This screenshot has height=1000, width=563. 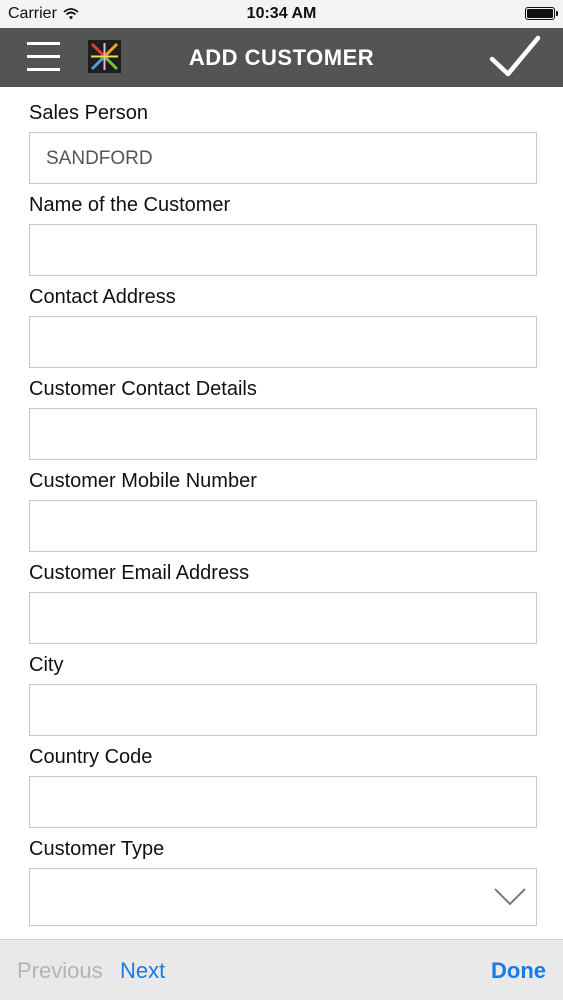 I want to click on customer-name-field, so click(x=283, y=250).